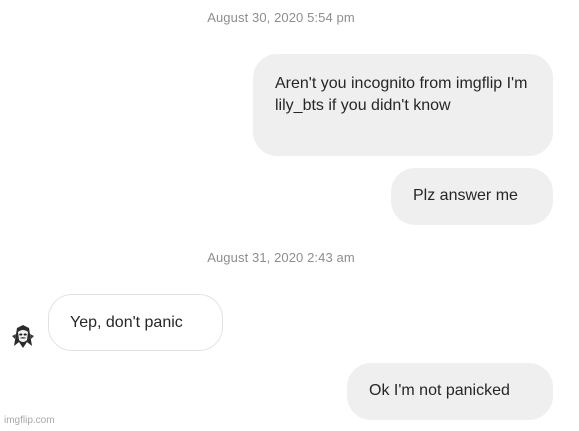 This screenshot has width=579, height=431. I want to click on message-text: Plz answer me, so click(465, 195).